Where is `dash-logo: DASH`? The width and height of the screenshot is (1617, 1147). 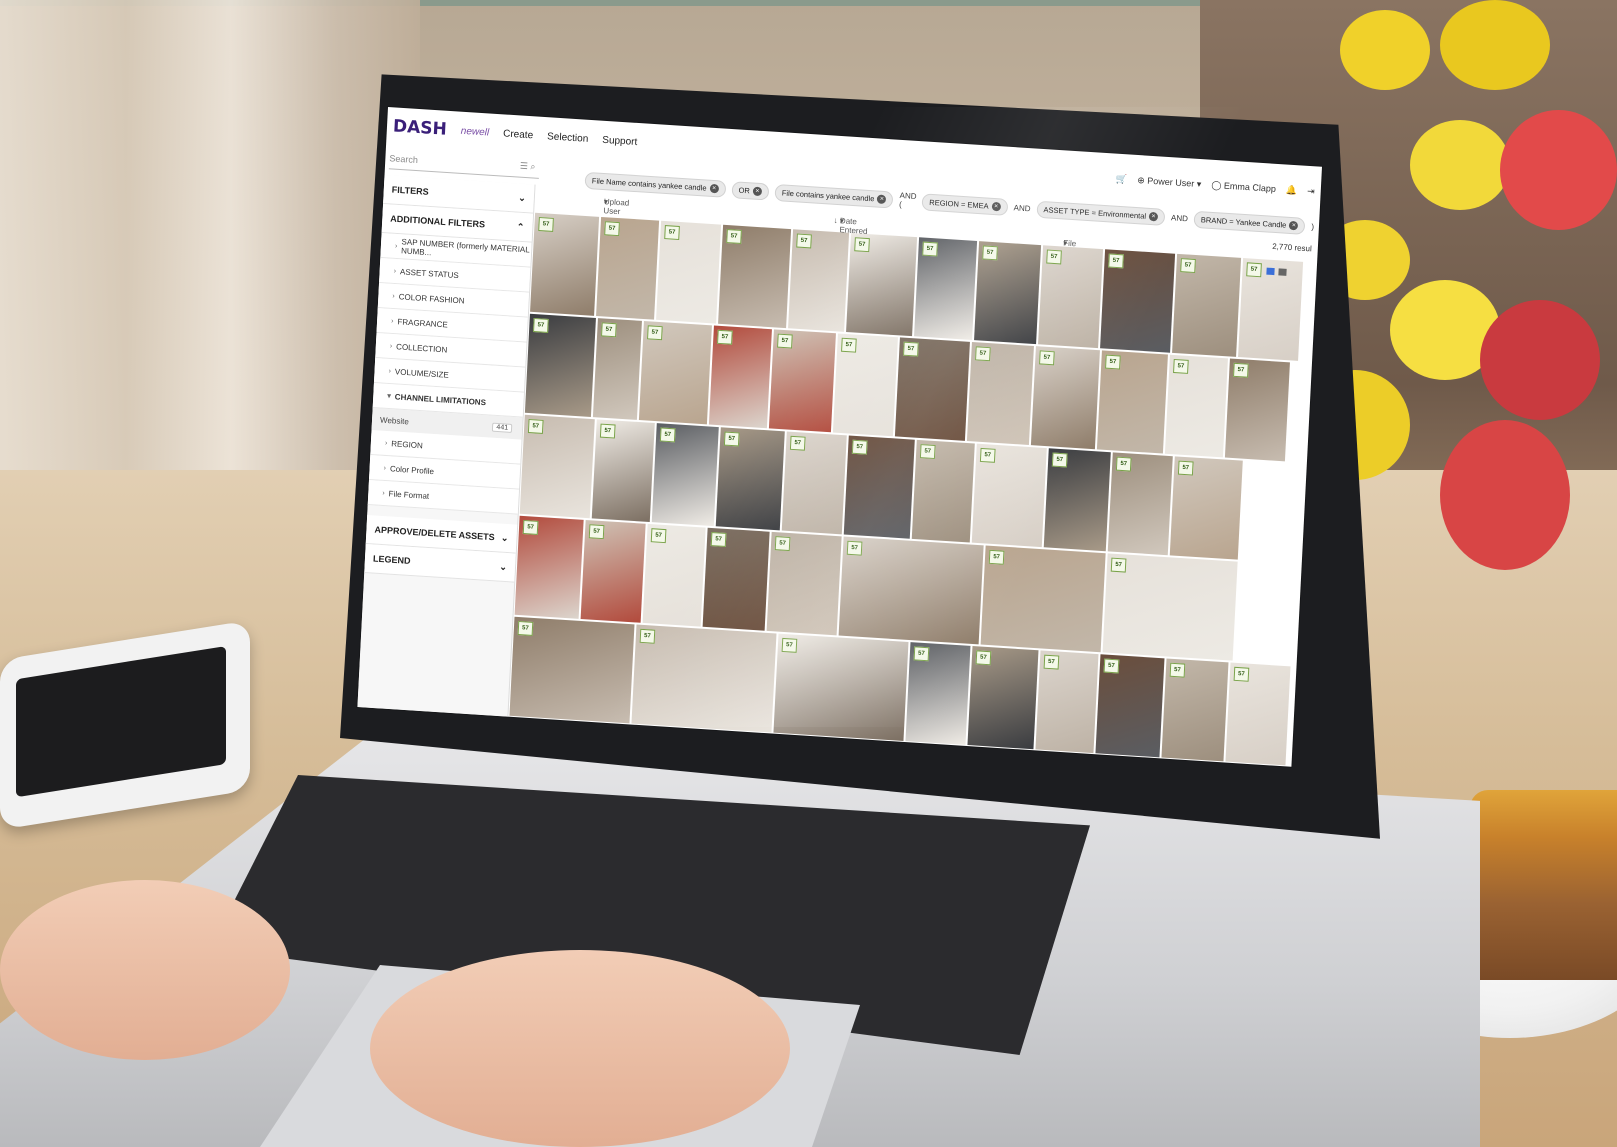 dash-logo: DASH is located at coordinates (420, 127).